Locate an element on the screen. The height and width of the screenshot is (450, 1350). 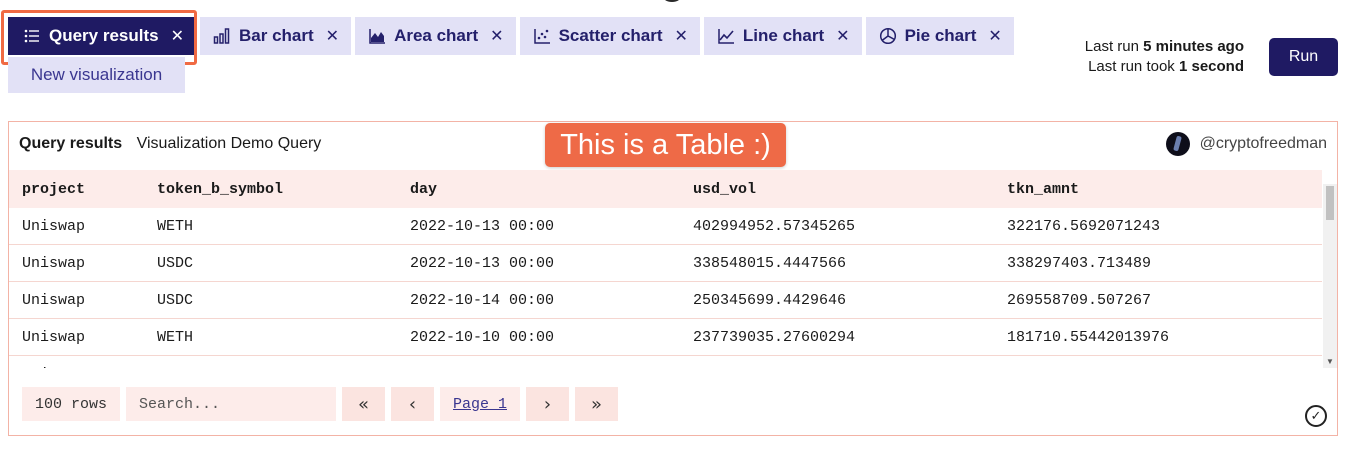
check-circle-icon: ✓ is located at coordinates (1316, 416).